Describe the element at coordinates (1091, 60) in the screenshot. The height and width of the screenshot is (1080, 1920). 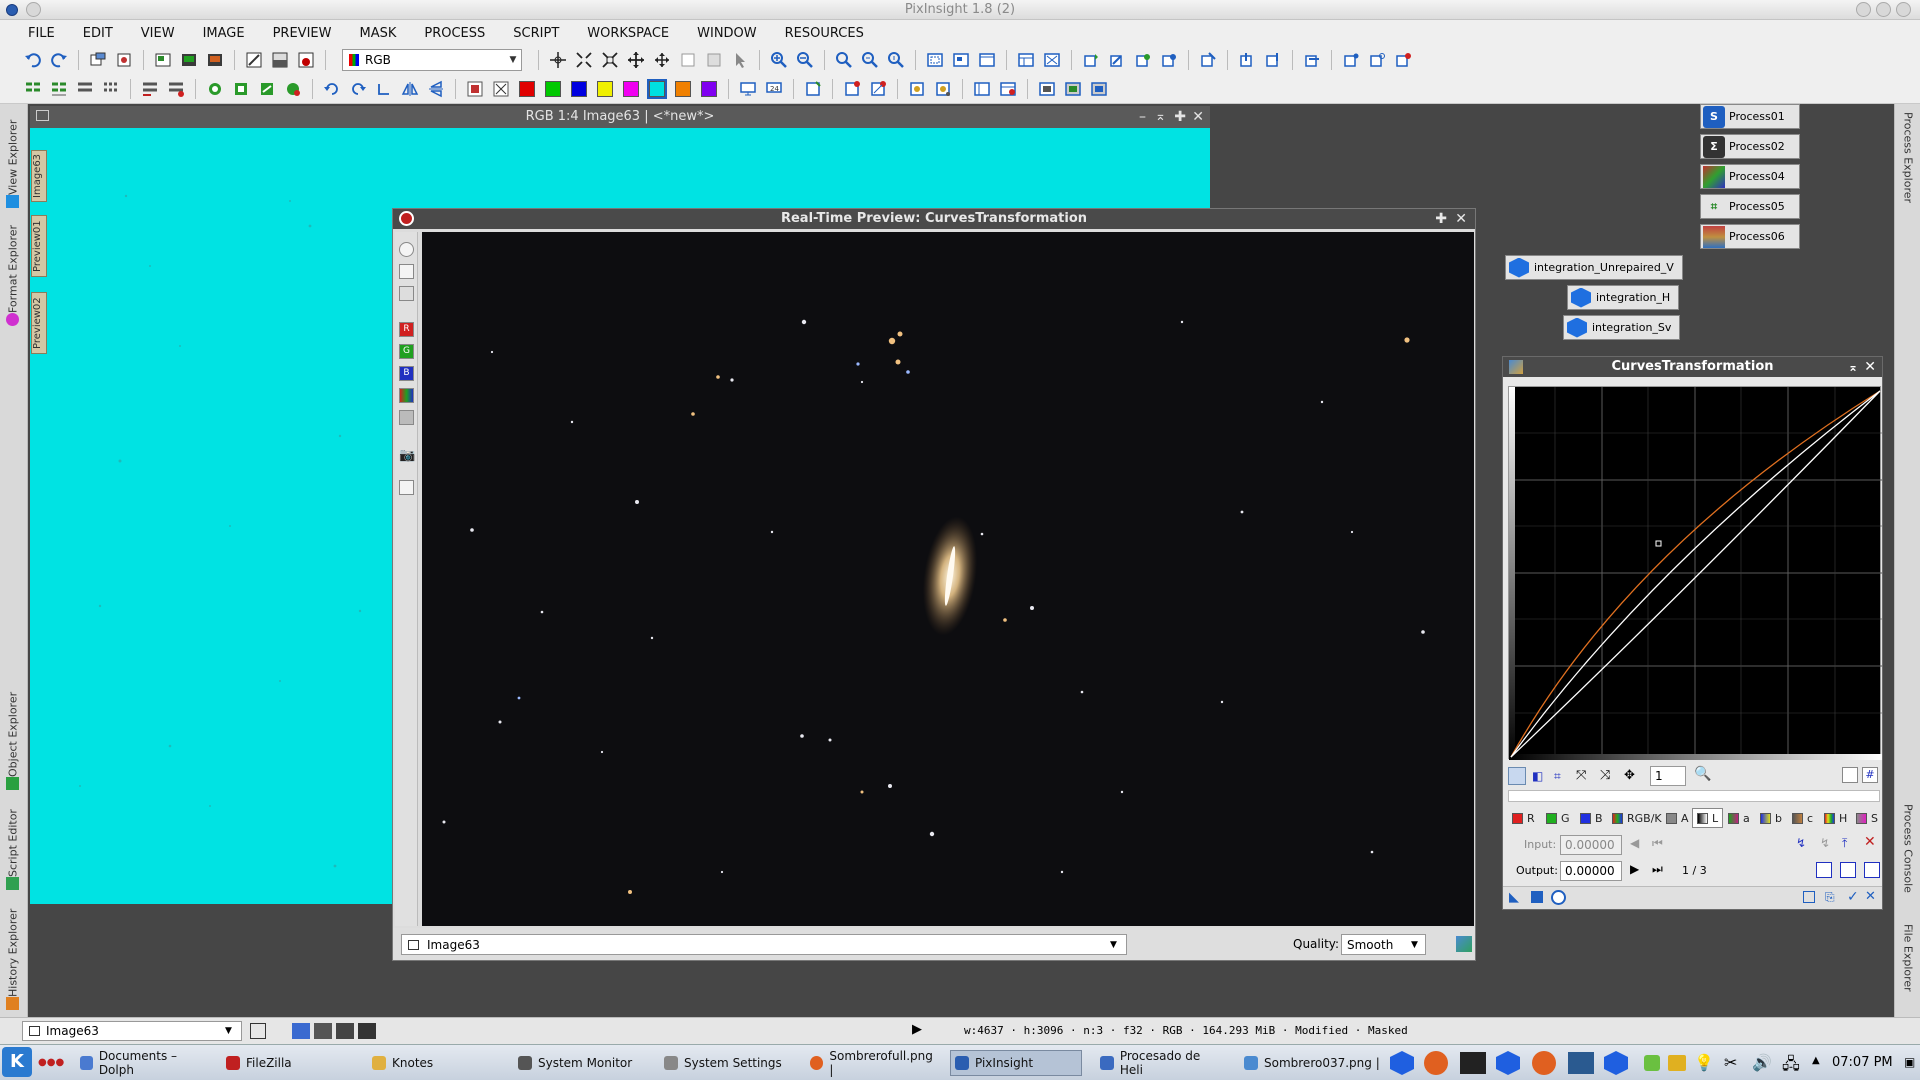
I see `process-icon-a` at that location.